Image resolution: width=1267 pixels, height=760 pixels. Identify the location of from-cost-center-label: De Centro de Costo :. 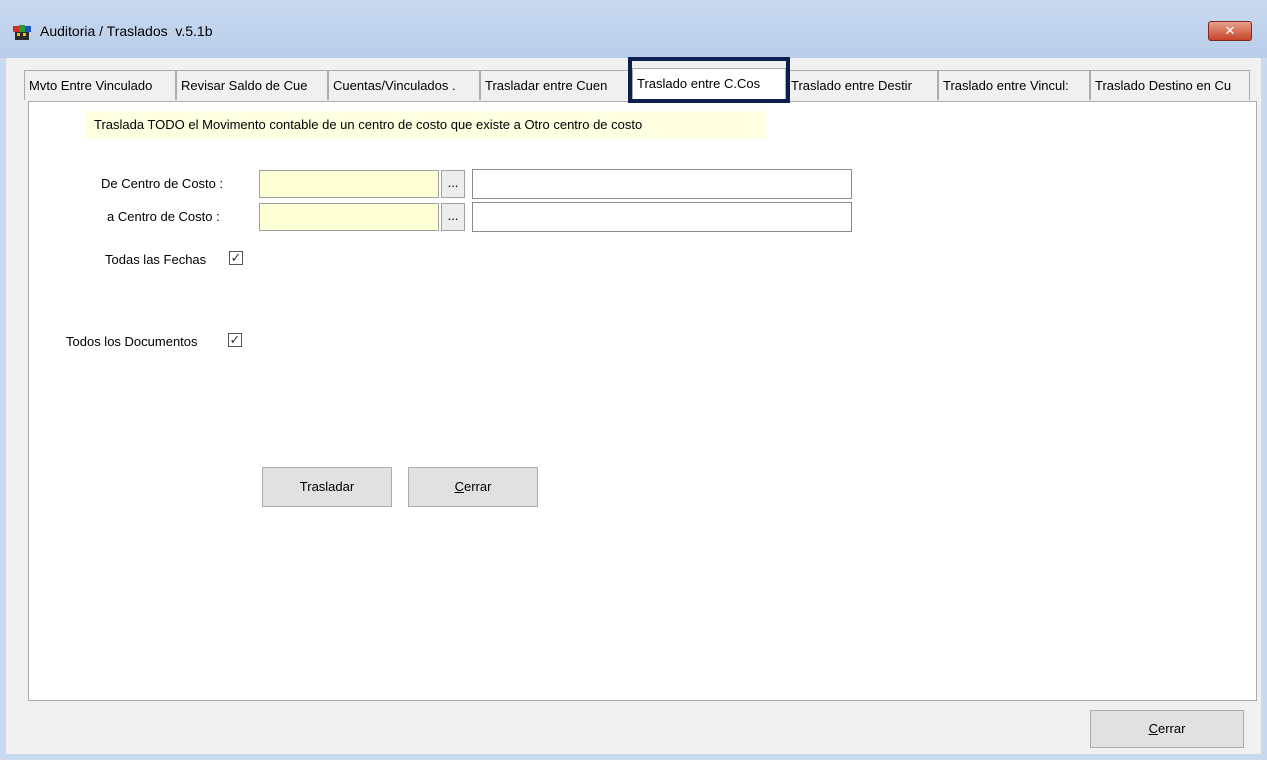
(162, 183).